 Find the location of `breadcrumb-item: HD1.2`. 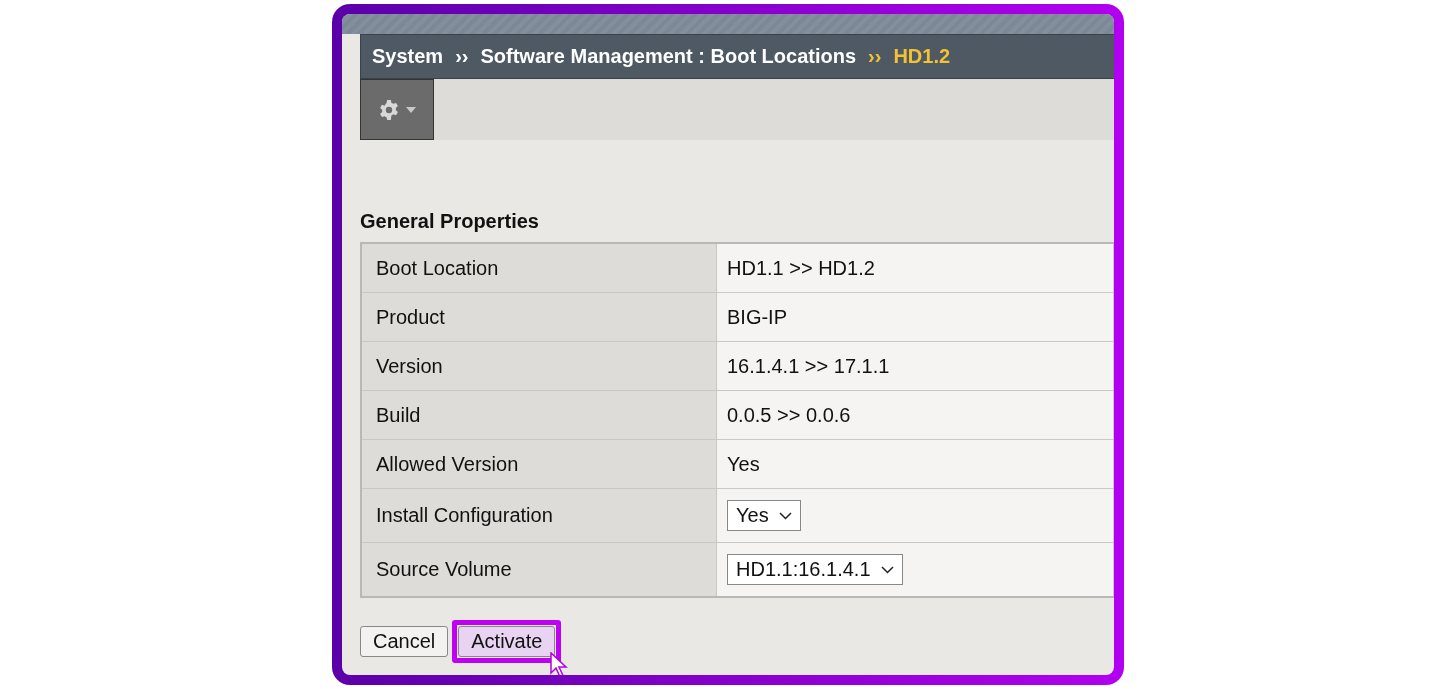

breadcrumb-item: HD1.2 is located at coordinates (922, 56).